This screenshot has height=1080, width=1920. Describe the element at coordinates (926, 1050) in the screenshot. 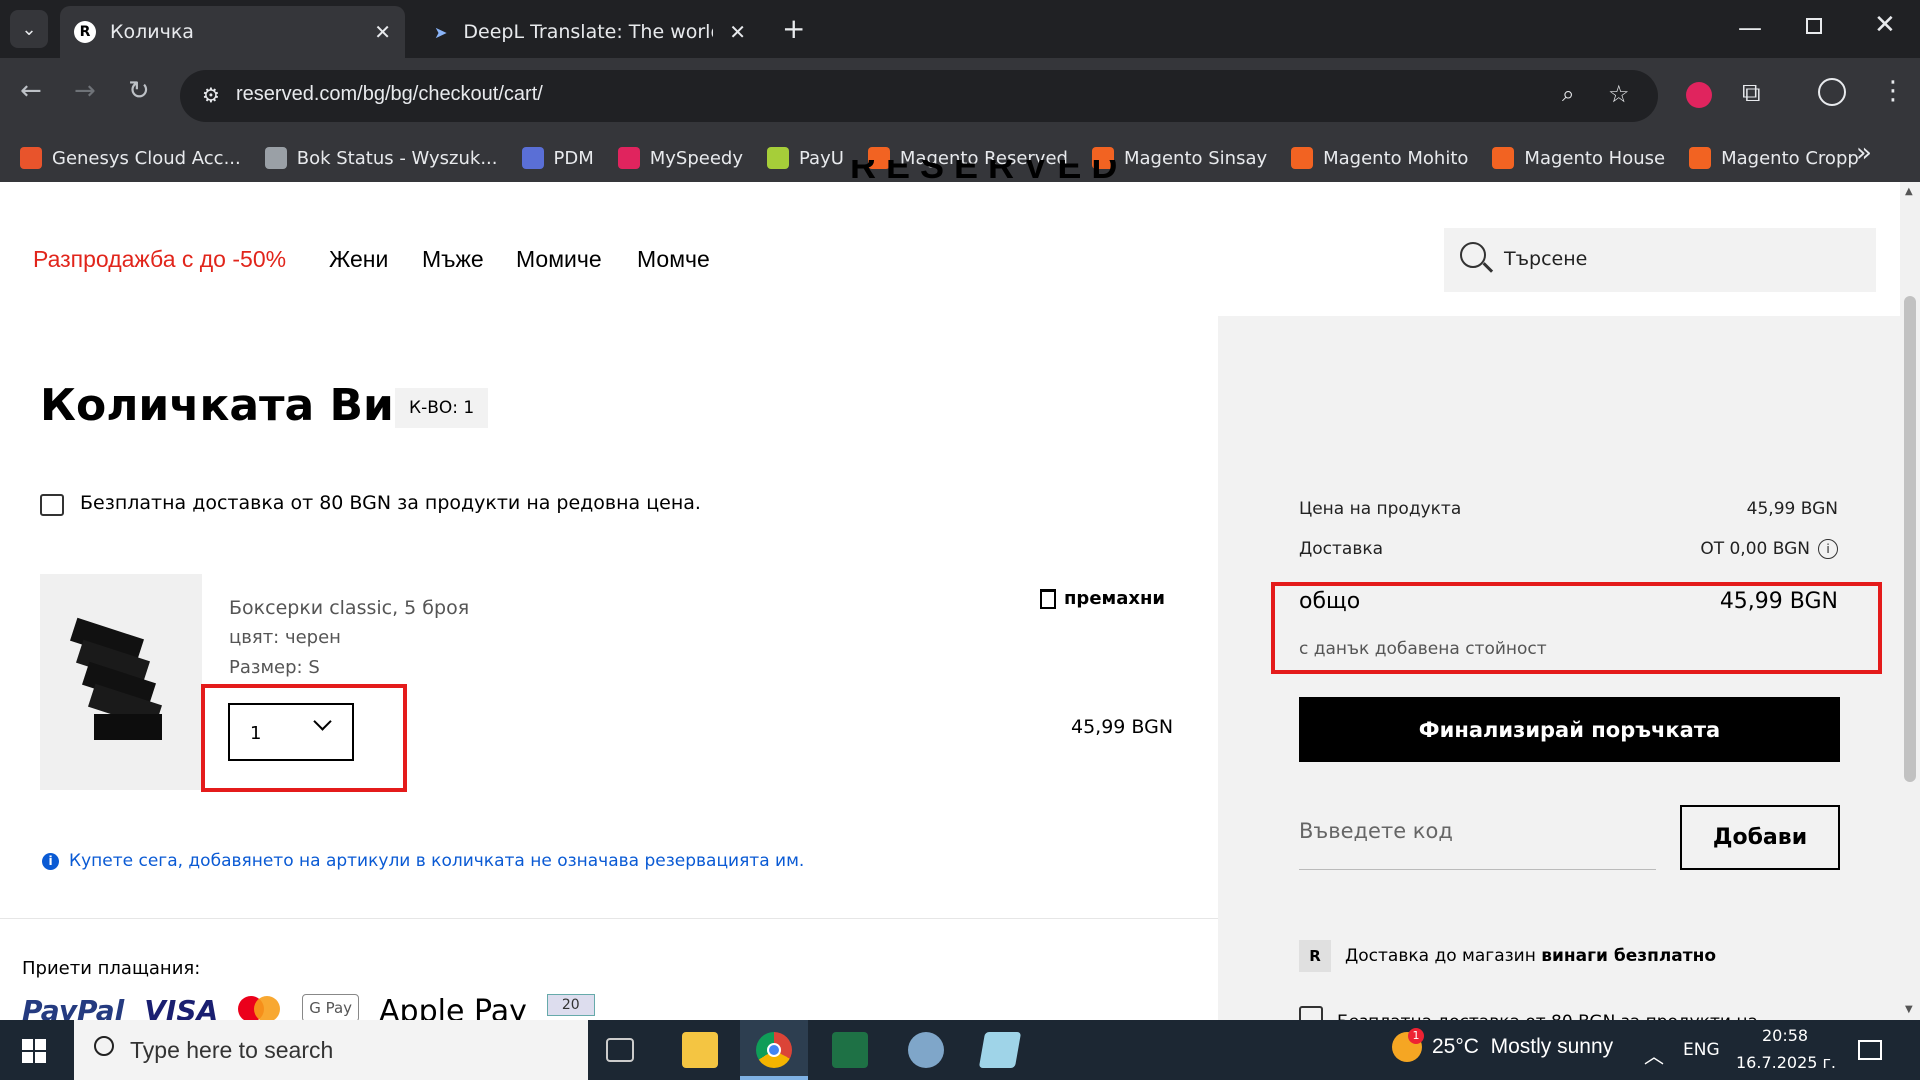

I see `paint-icon` at that location.